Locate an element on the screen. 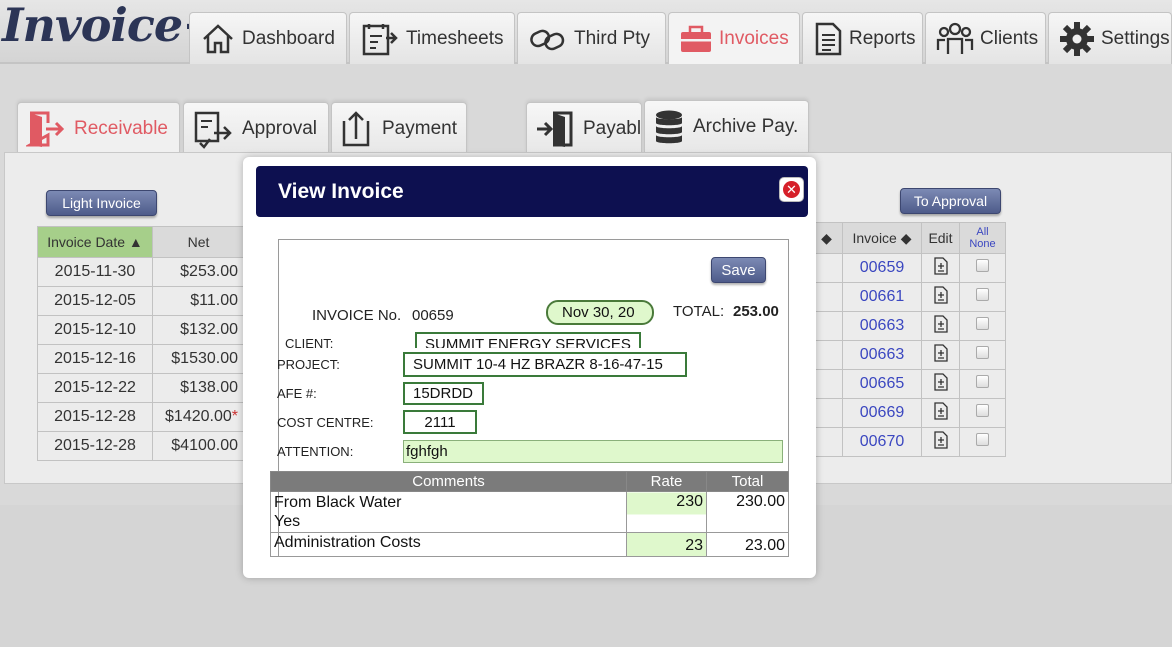  cost-centre-label: COST CENTRE: is located at coordinates (325, 422).